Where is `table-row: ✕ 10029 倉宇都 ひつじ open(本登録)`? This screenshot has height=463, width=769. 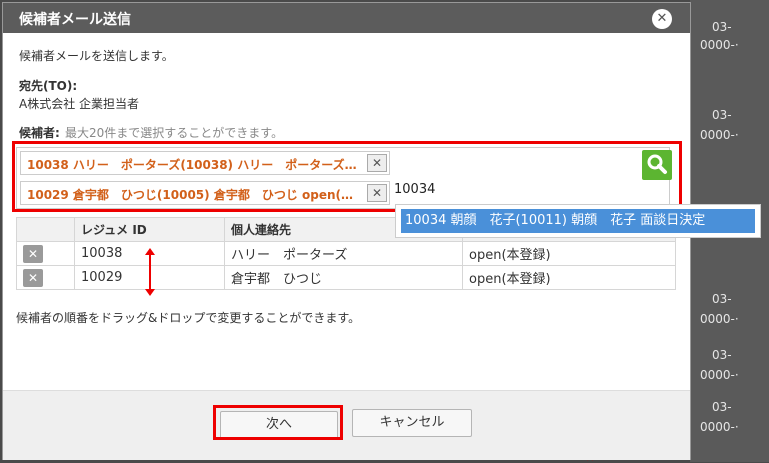 table-row: ✕ 10029 倉宇都 ひつじ open(本登録) is located at coordinates (346, 277).